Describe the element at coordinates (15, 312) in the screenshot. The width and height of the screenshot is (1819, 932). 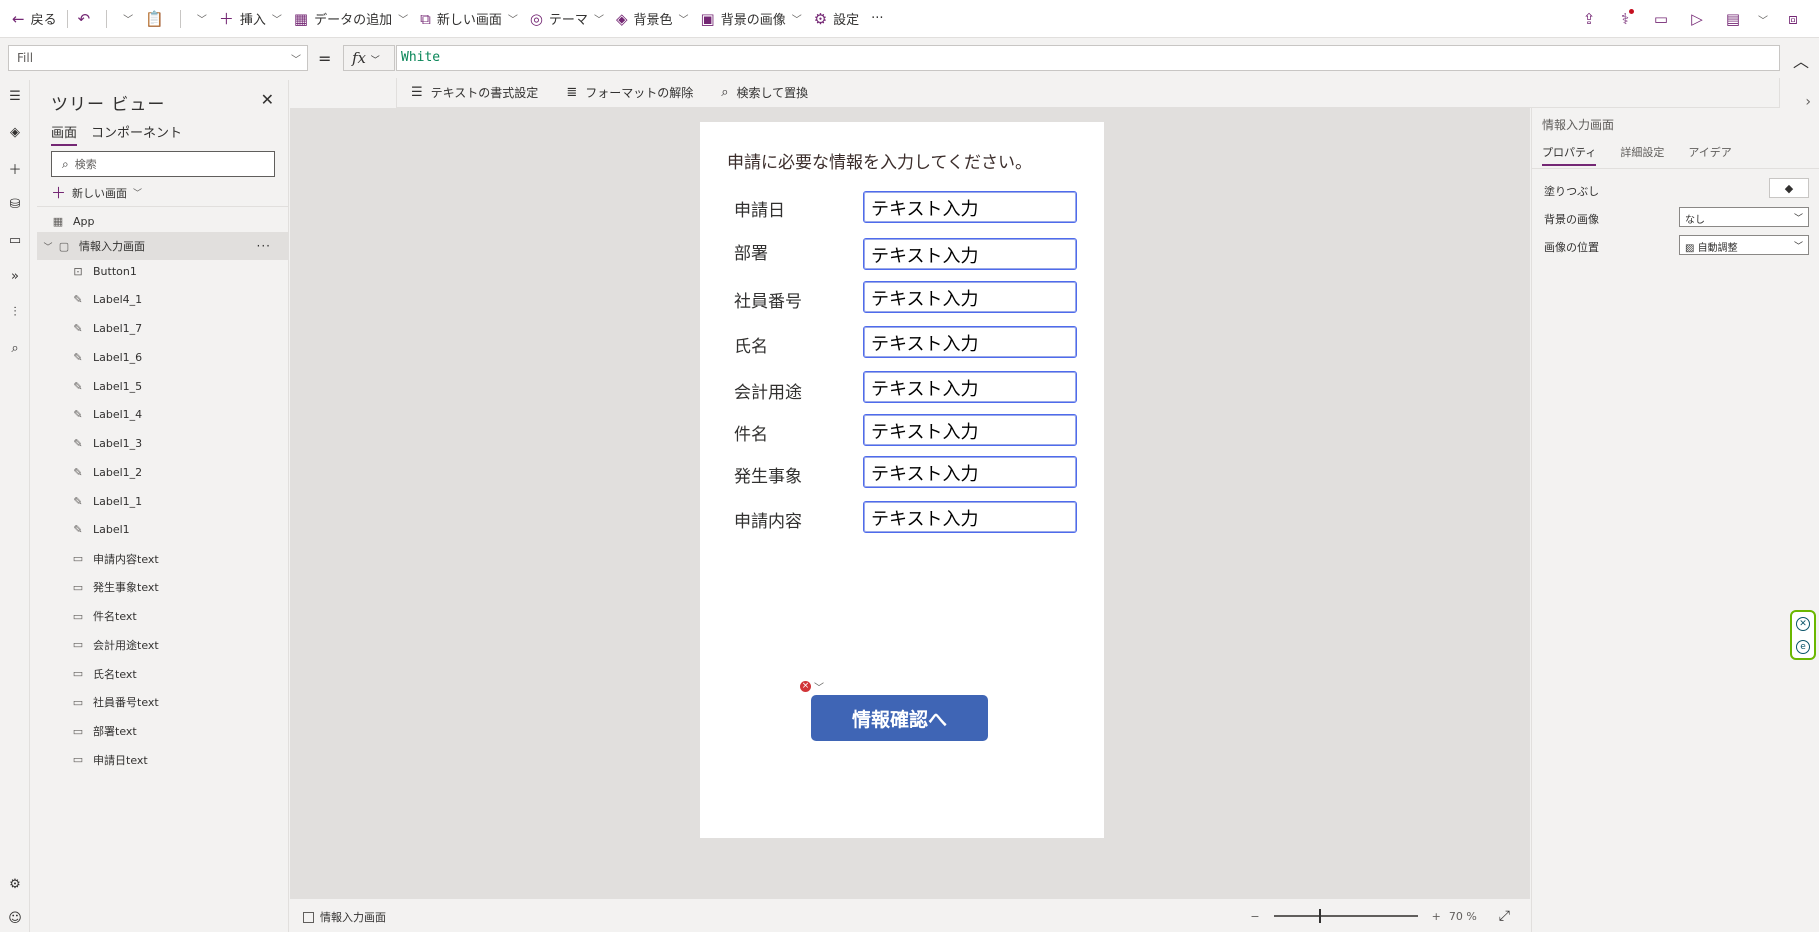
I see `tools-icon: ⫶` at that location.